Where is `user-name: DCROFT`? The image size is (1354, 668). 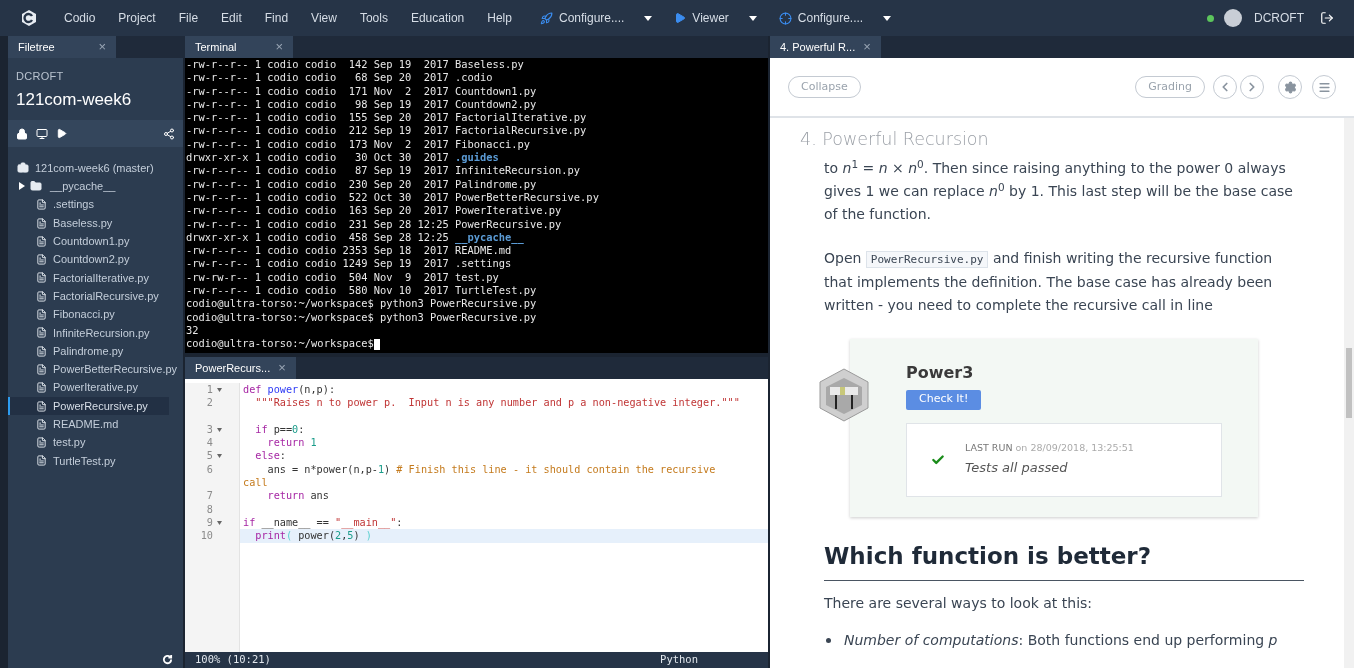 user-name: DCROFT is located at coordinates (1279, 18).